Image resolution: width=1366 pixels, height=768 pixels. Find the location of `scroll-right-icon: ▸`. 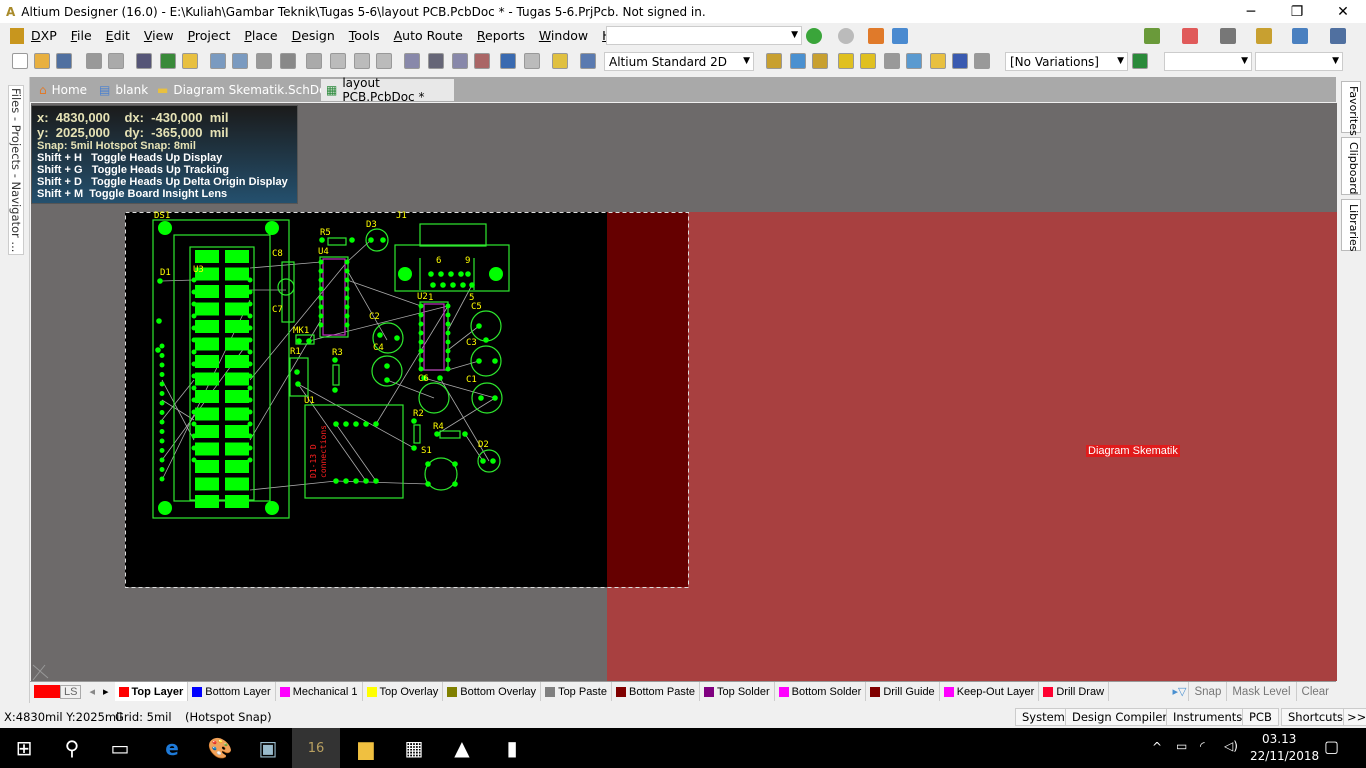

scroll-right-icon: ▸ is located at coordinates (106, 691).